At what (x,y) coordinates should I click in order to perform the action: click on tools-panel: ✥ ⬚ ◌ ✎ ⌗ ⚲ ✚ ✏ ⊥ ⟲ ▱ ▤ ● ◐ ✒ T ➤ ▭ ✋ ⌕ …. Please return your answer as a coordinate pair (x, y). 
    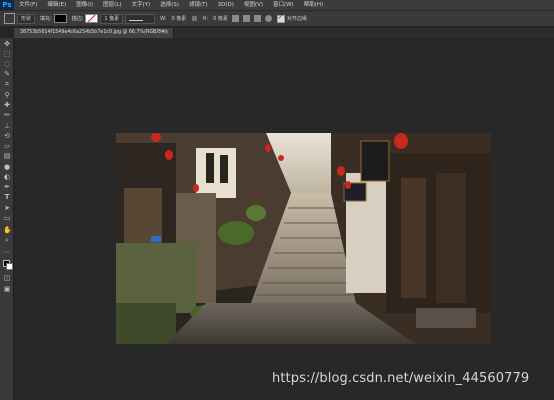
    Looking at the image, I should click on (7, 219).